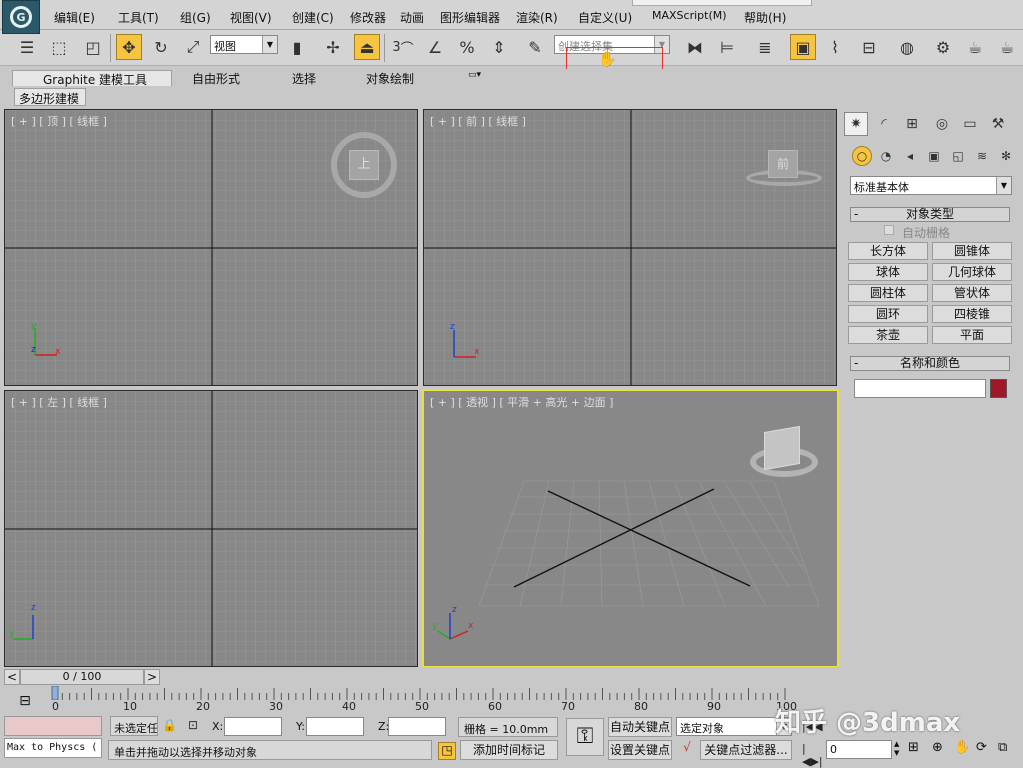  Describe the element at coordinates (605, 17) in the screenshot. I see `menu-customize: 自定义(U)` at that location.